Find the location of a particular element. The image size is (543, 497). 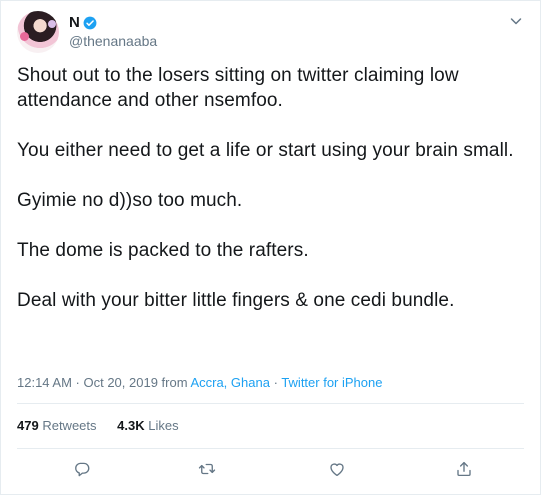

retweet-icon is located at coordinates (207, 471).